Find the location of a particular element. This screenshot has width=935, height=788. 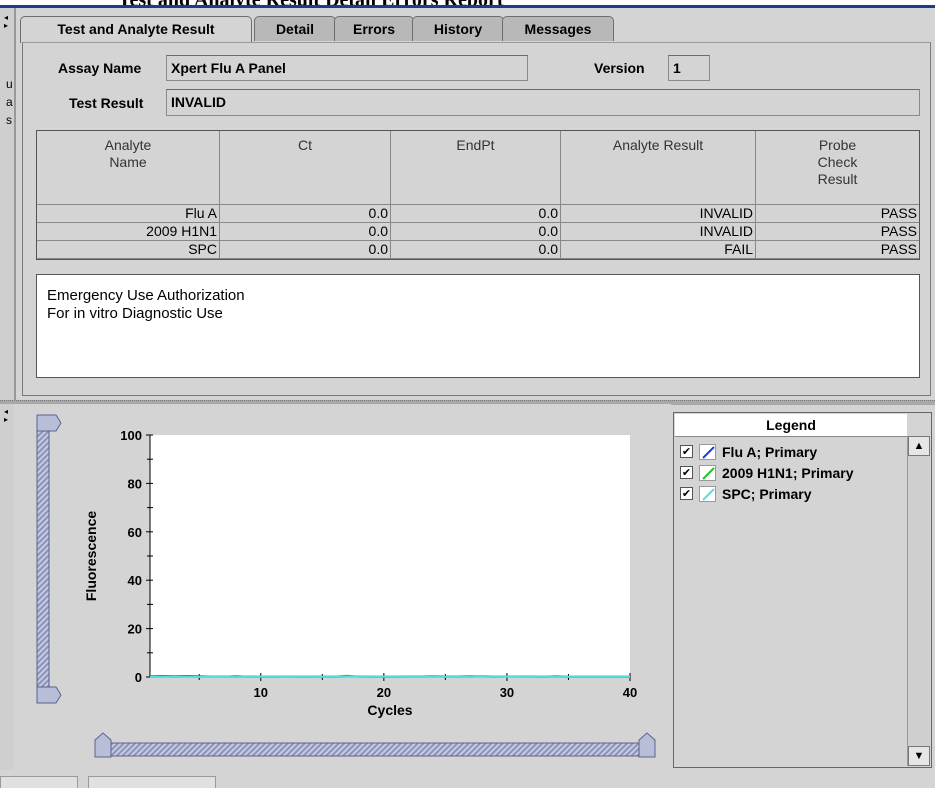

left-collapsed-panel-lower: ◂ ▸ is located at coordinates (7, 594).